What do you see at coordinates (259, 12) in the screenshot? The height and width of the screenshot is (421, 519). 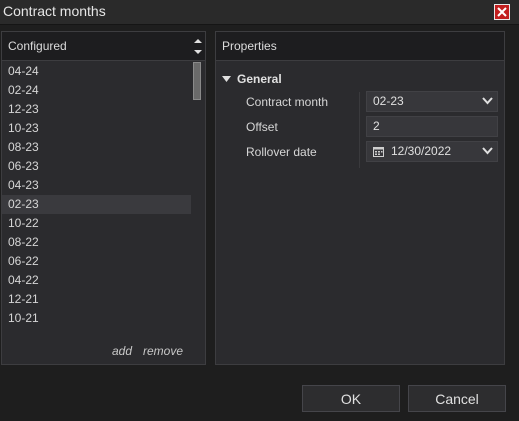 I see `title-bar: Contract months` at bounding box center [259, 12].